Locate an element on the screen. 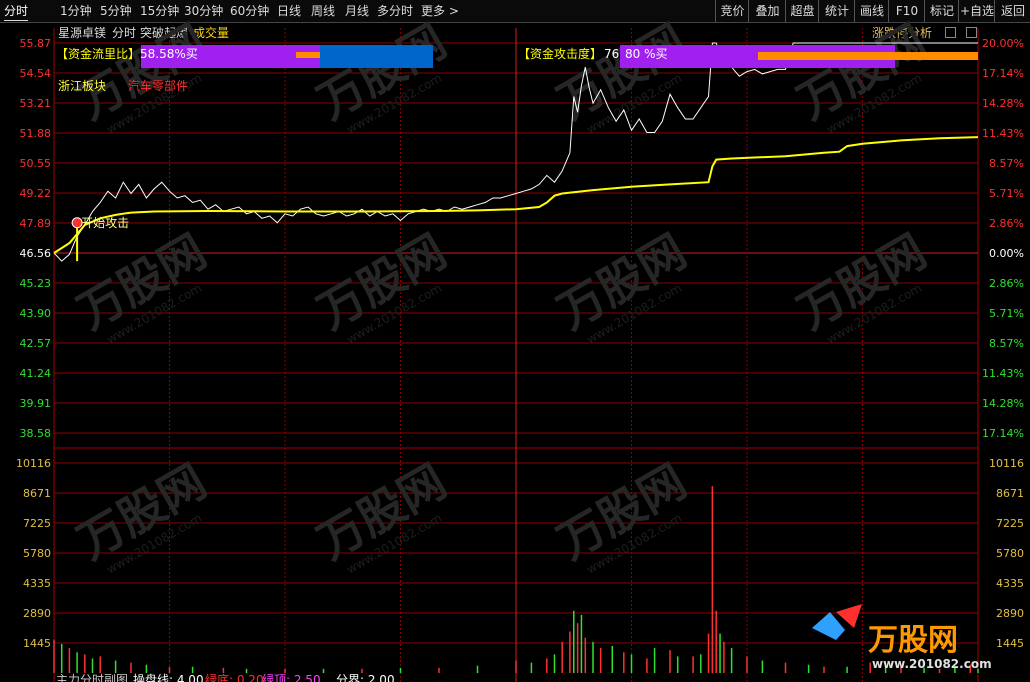 The width and height of the screenshot is (1030, 682). volume-tick-label: 10116 is located at coordinates (33, 463).